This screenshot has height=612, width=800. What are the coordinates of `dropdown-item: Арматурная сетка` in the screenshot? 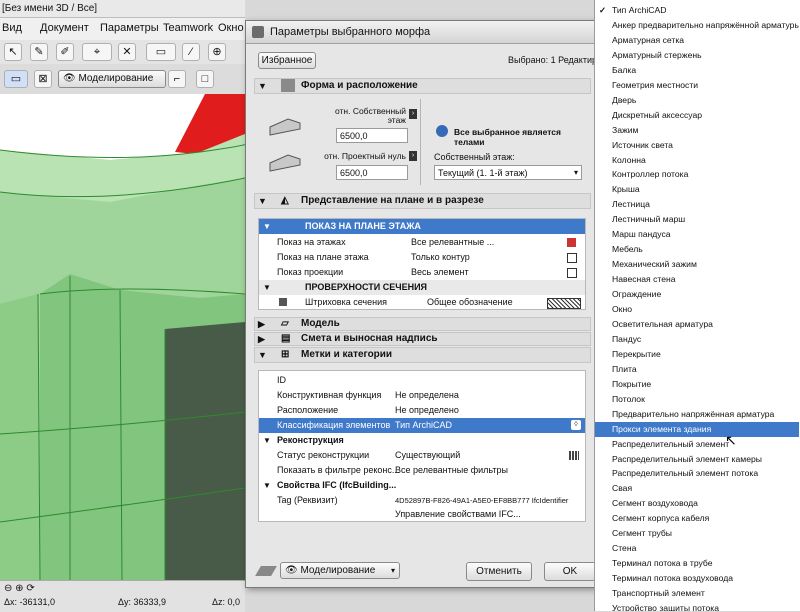 It's located at (697, 40).